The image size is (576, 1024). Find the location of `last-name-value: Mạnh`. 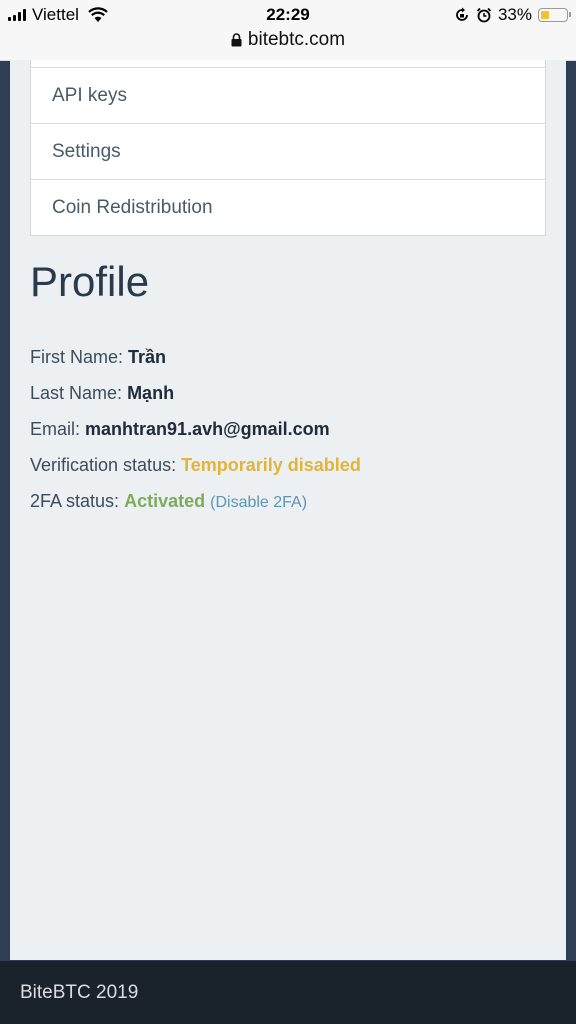

last-name-value: Mạnh is located at coordinates (151, 393).